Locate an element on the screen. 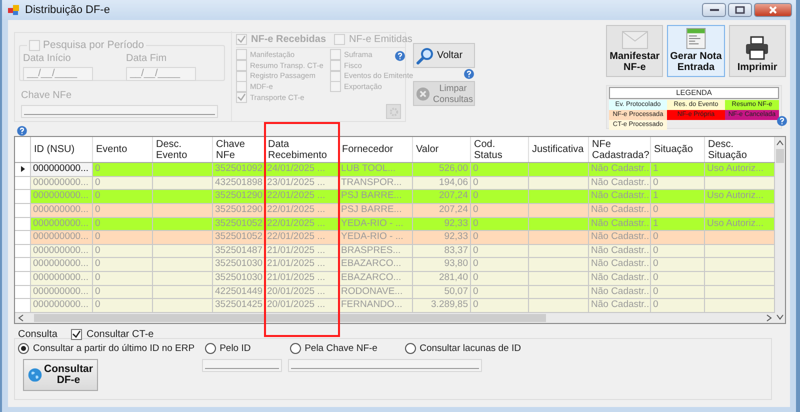 The width and height of the screenshot is (800, 412). vertical-scrollbar is located at coordinates (780, 230).